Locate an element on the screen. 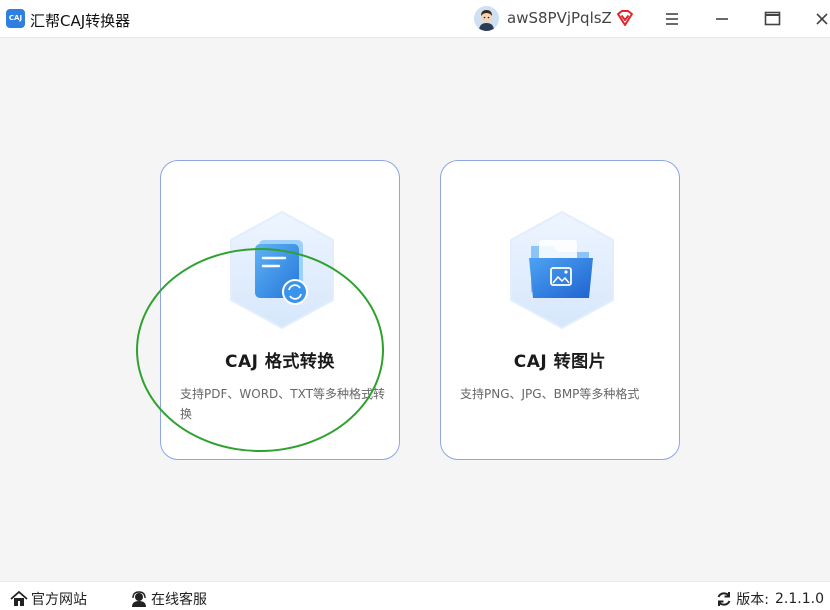  card-description: 支持PNG、JPG、BMP等多种格式 is located at coordinates (550, 394).